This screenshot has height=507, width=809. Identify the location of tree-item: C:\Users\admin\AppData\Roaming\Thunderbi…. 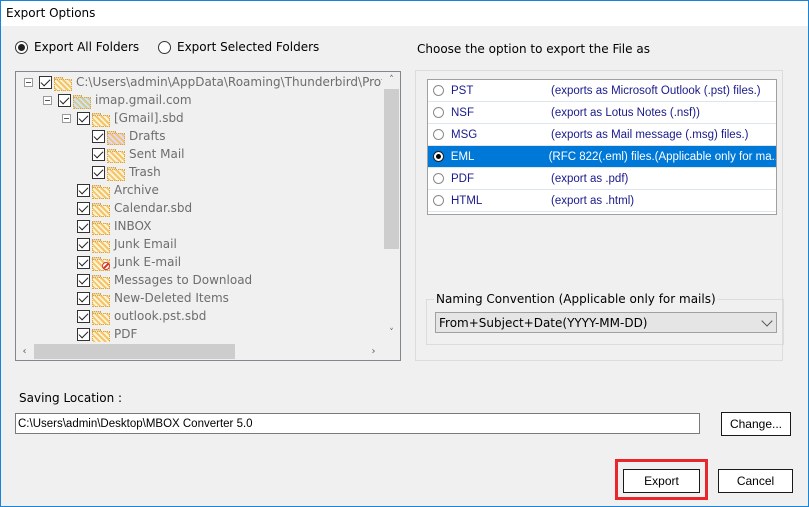
(203, 82).